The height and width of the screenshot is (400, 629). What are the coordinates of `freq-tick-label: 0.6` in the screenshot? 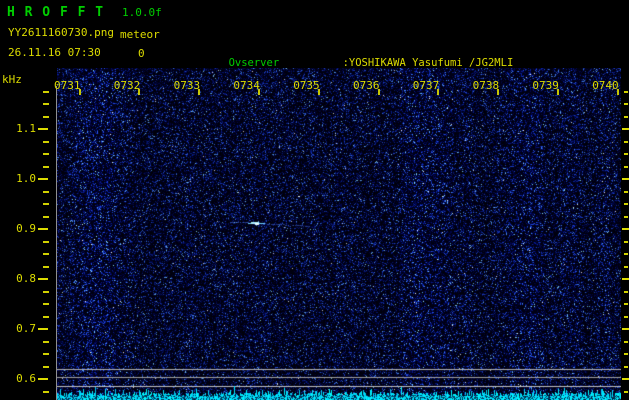 It's located at (26, 378).